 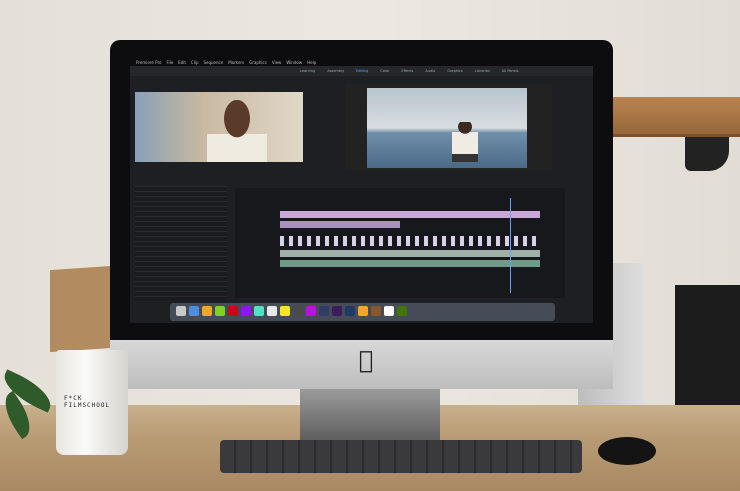 What do you see at coordinates (294, 62) in the screenshot?
I see `menu-window: Window` at bounding box center [294, 62].